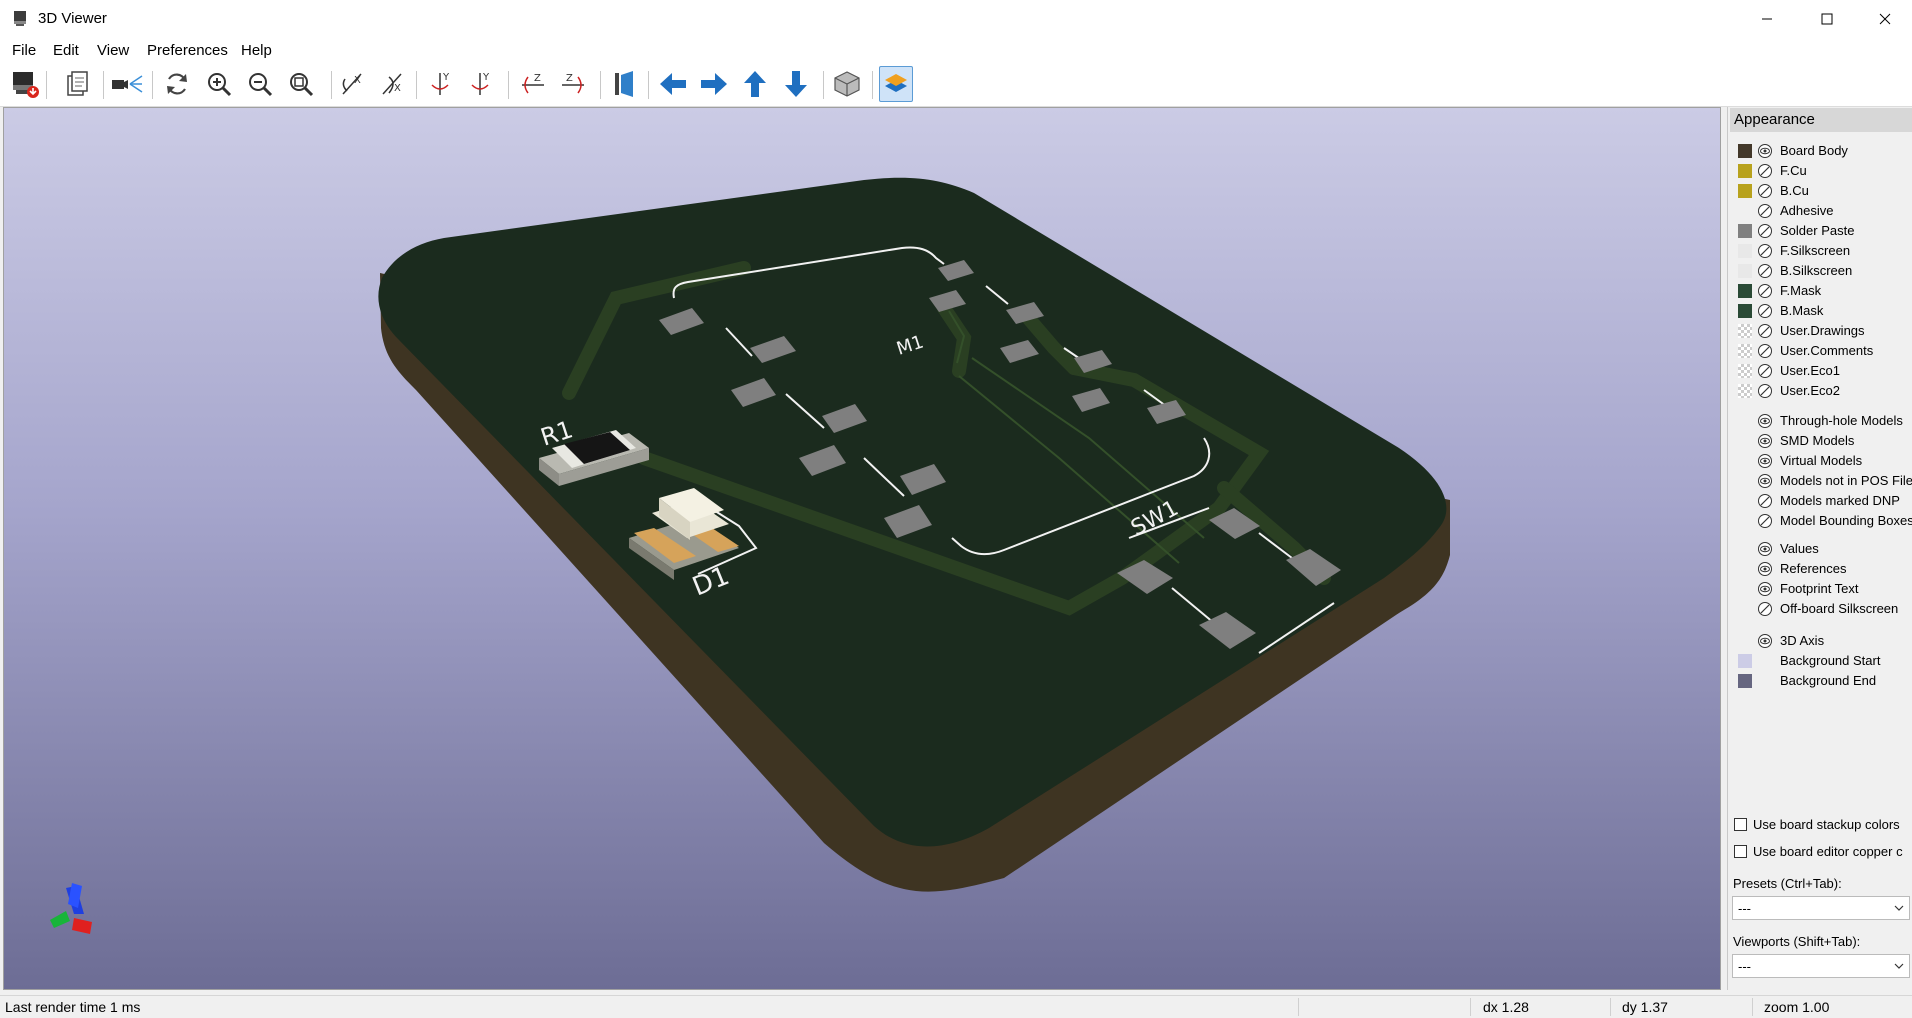  Describe the element at coordinates (755, 84) in the screenshot. I see `move-up-button` at that location.